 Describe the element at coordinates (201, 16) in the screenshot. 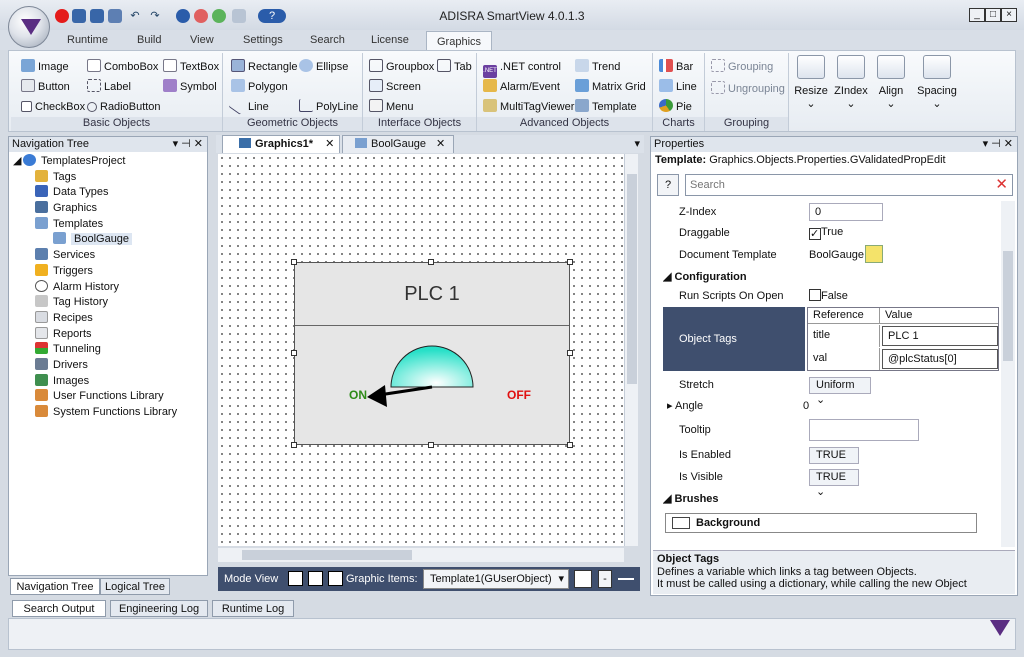

I see `stop-icon` at that location.